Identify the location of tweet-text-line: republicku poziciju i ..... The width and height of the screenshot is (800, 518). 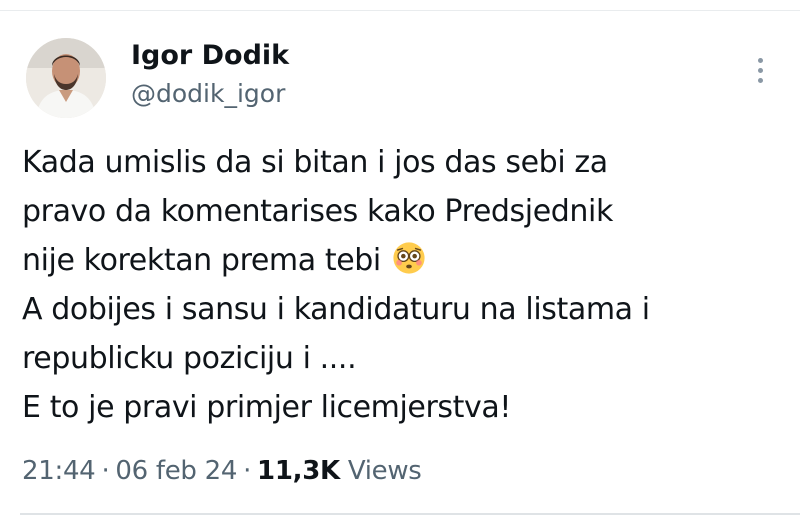
(407, 358).